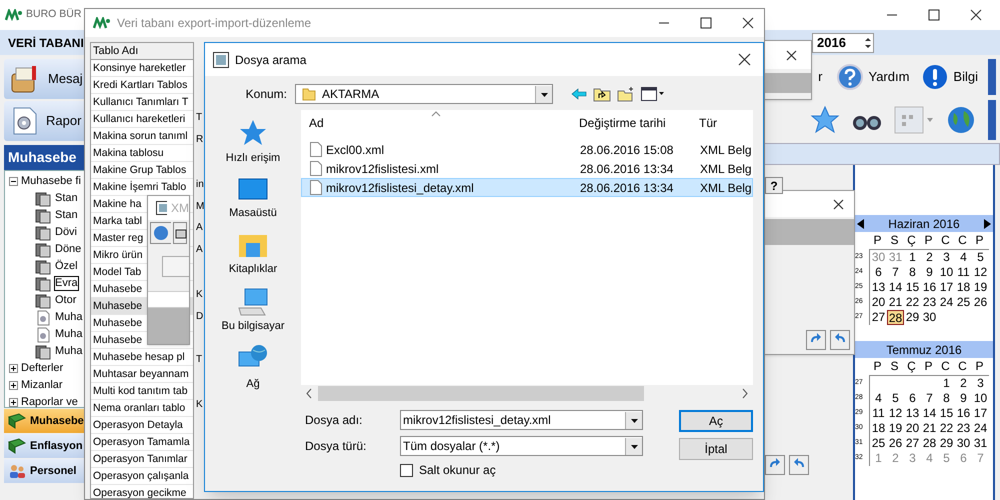 This screenshot has width=1000, height=500. I want to click on calendar-day: 27, so click(912, 443).